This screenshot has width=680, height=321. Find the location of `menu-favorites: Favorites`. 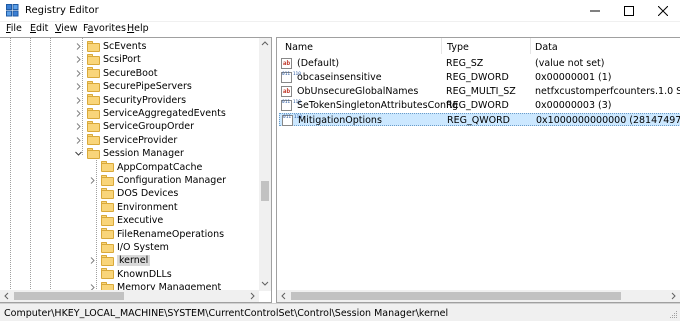

menu-favorites: Favorites is located at coordinates (104, 28).